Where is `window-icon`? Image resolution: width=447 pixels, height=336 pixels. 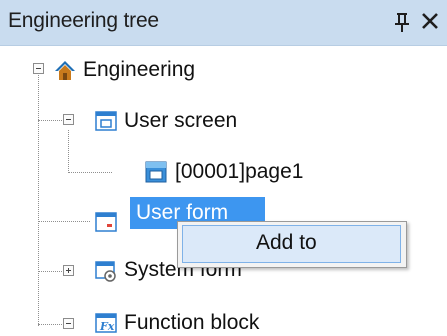 window-icon is located at coordinates (106, 121).